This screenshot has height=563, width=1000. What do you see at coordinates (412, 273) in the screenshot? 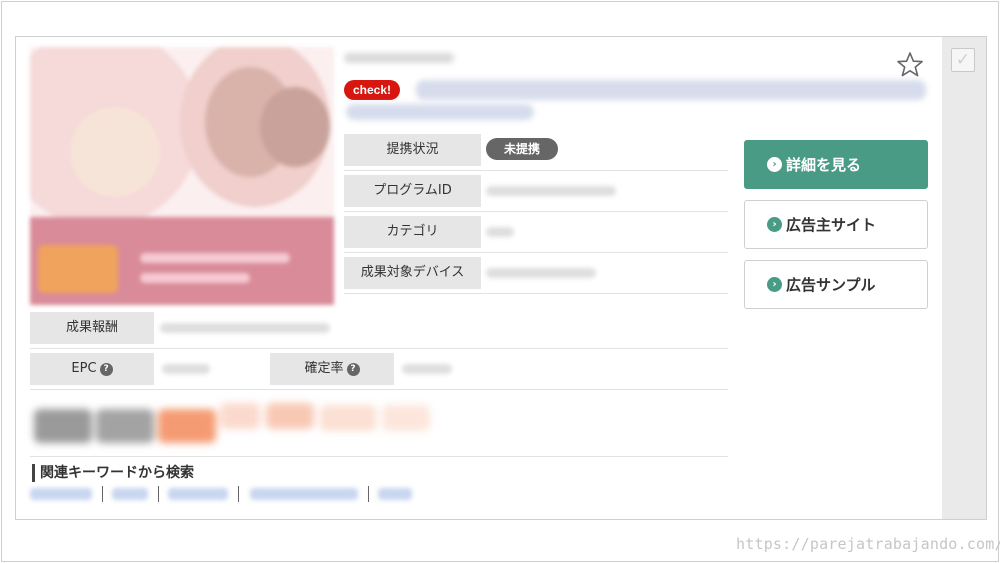
I see `spec-label: 成果対象デバイス` at bounding box center [412, 273].